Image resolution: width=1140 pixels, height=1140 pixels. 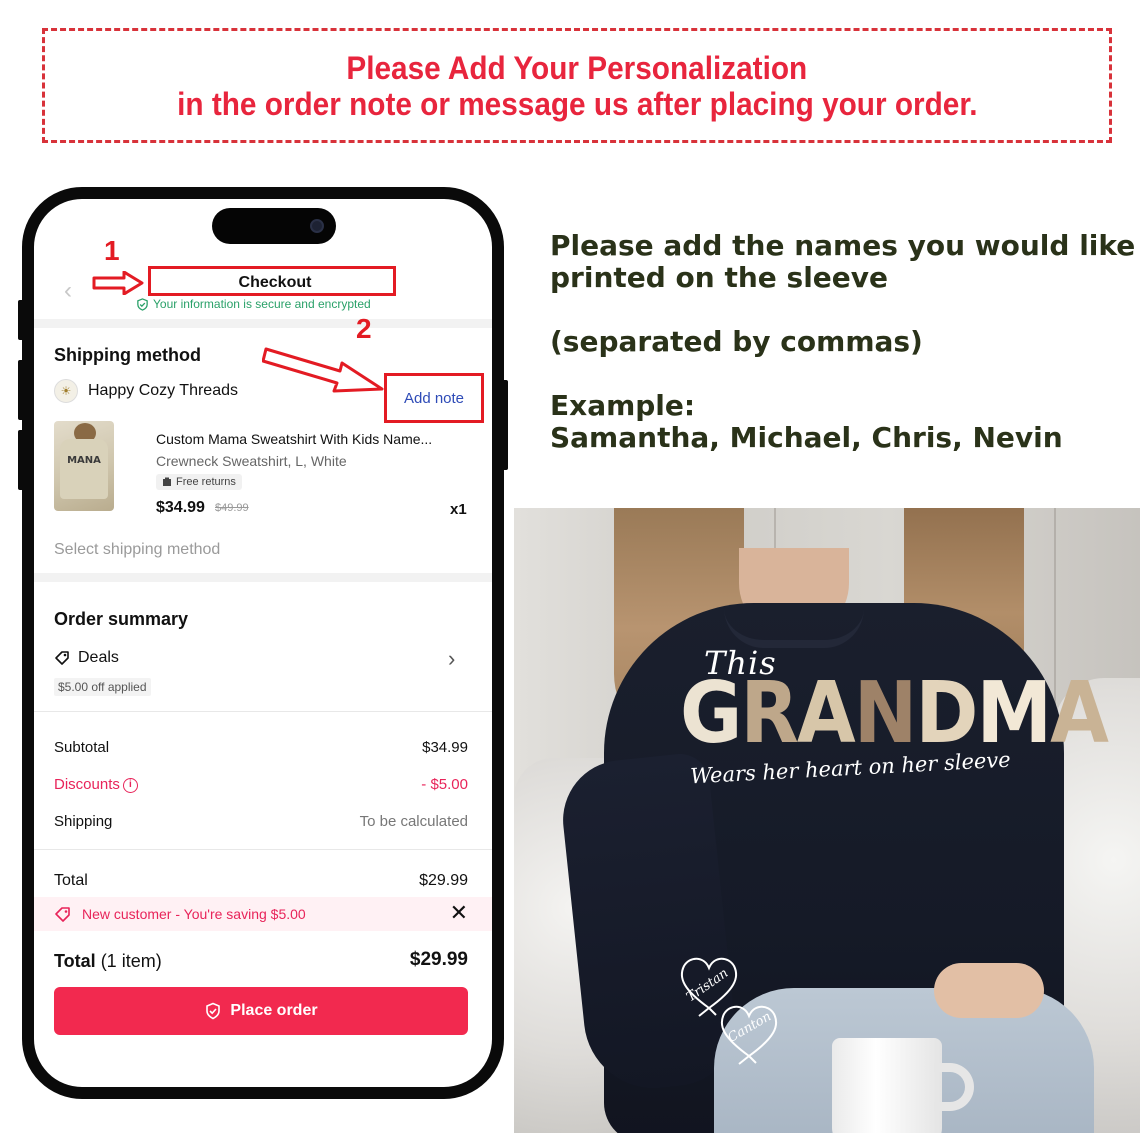 I want to click on product-original-price: $49.99, so click(x=232, y=508).